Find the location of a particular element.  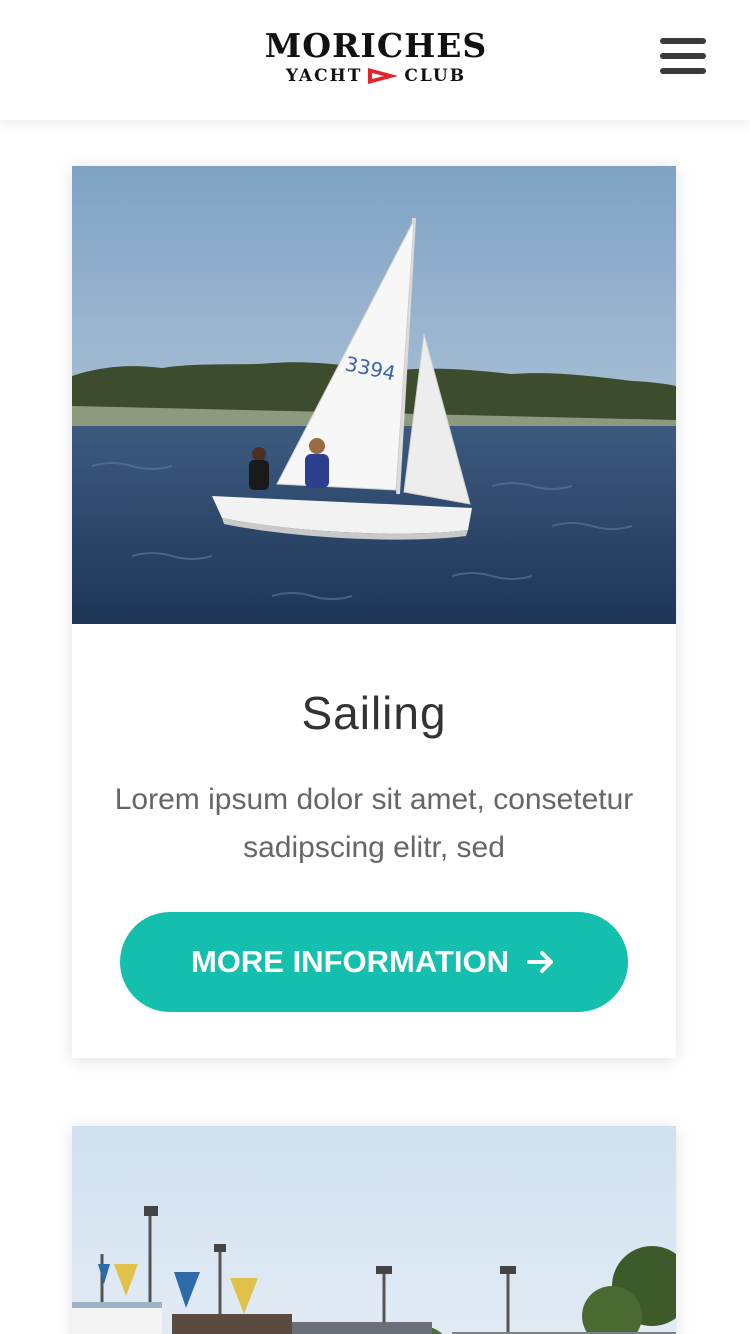

more-information-button: MORE INFORMATION is located at coordinates (374, 962).